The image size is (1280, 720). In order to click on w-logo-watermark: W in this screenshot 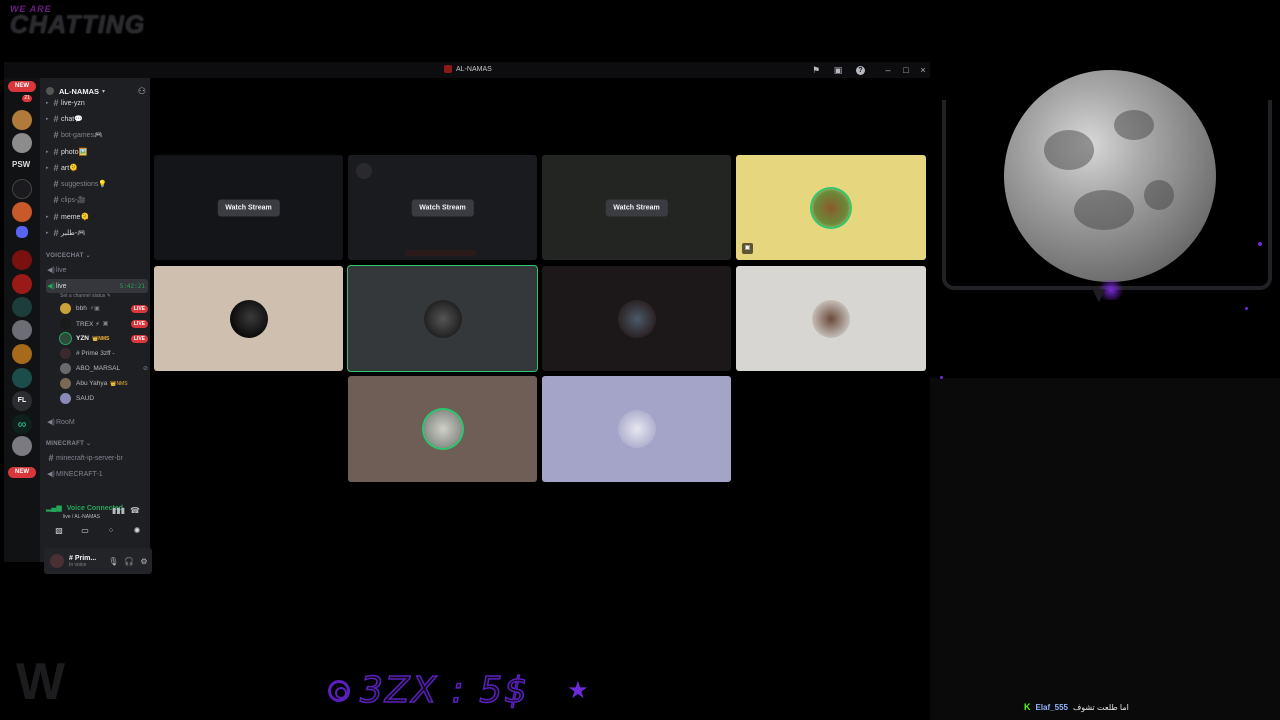, I will do `click(40, 682)`.